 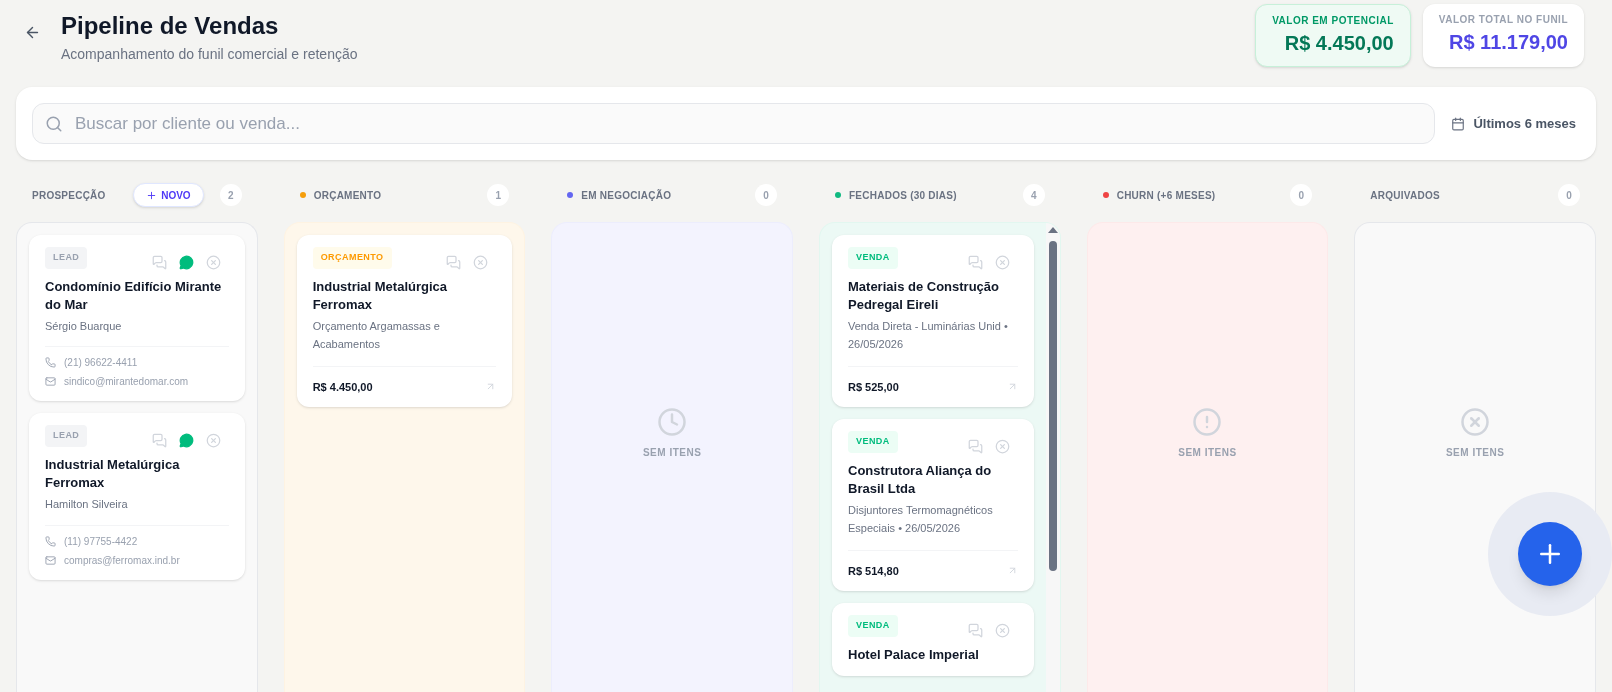 I want to click on contact-name: Hamilton Silveira, so click(x=87, y=504).